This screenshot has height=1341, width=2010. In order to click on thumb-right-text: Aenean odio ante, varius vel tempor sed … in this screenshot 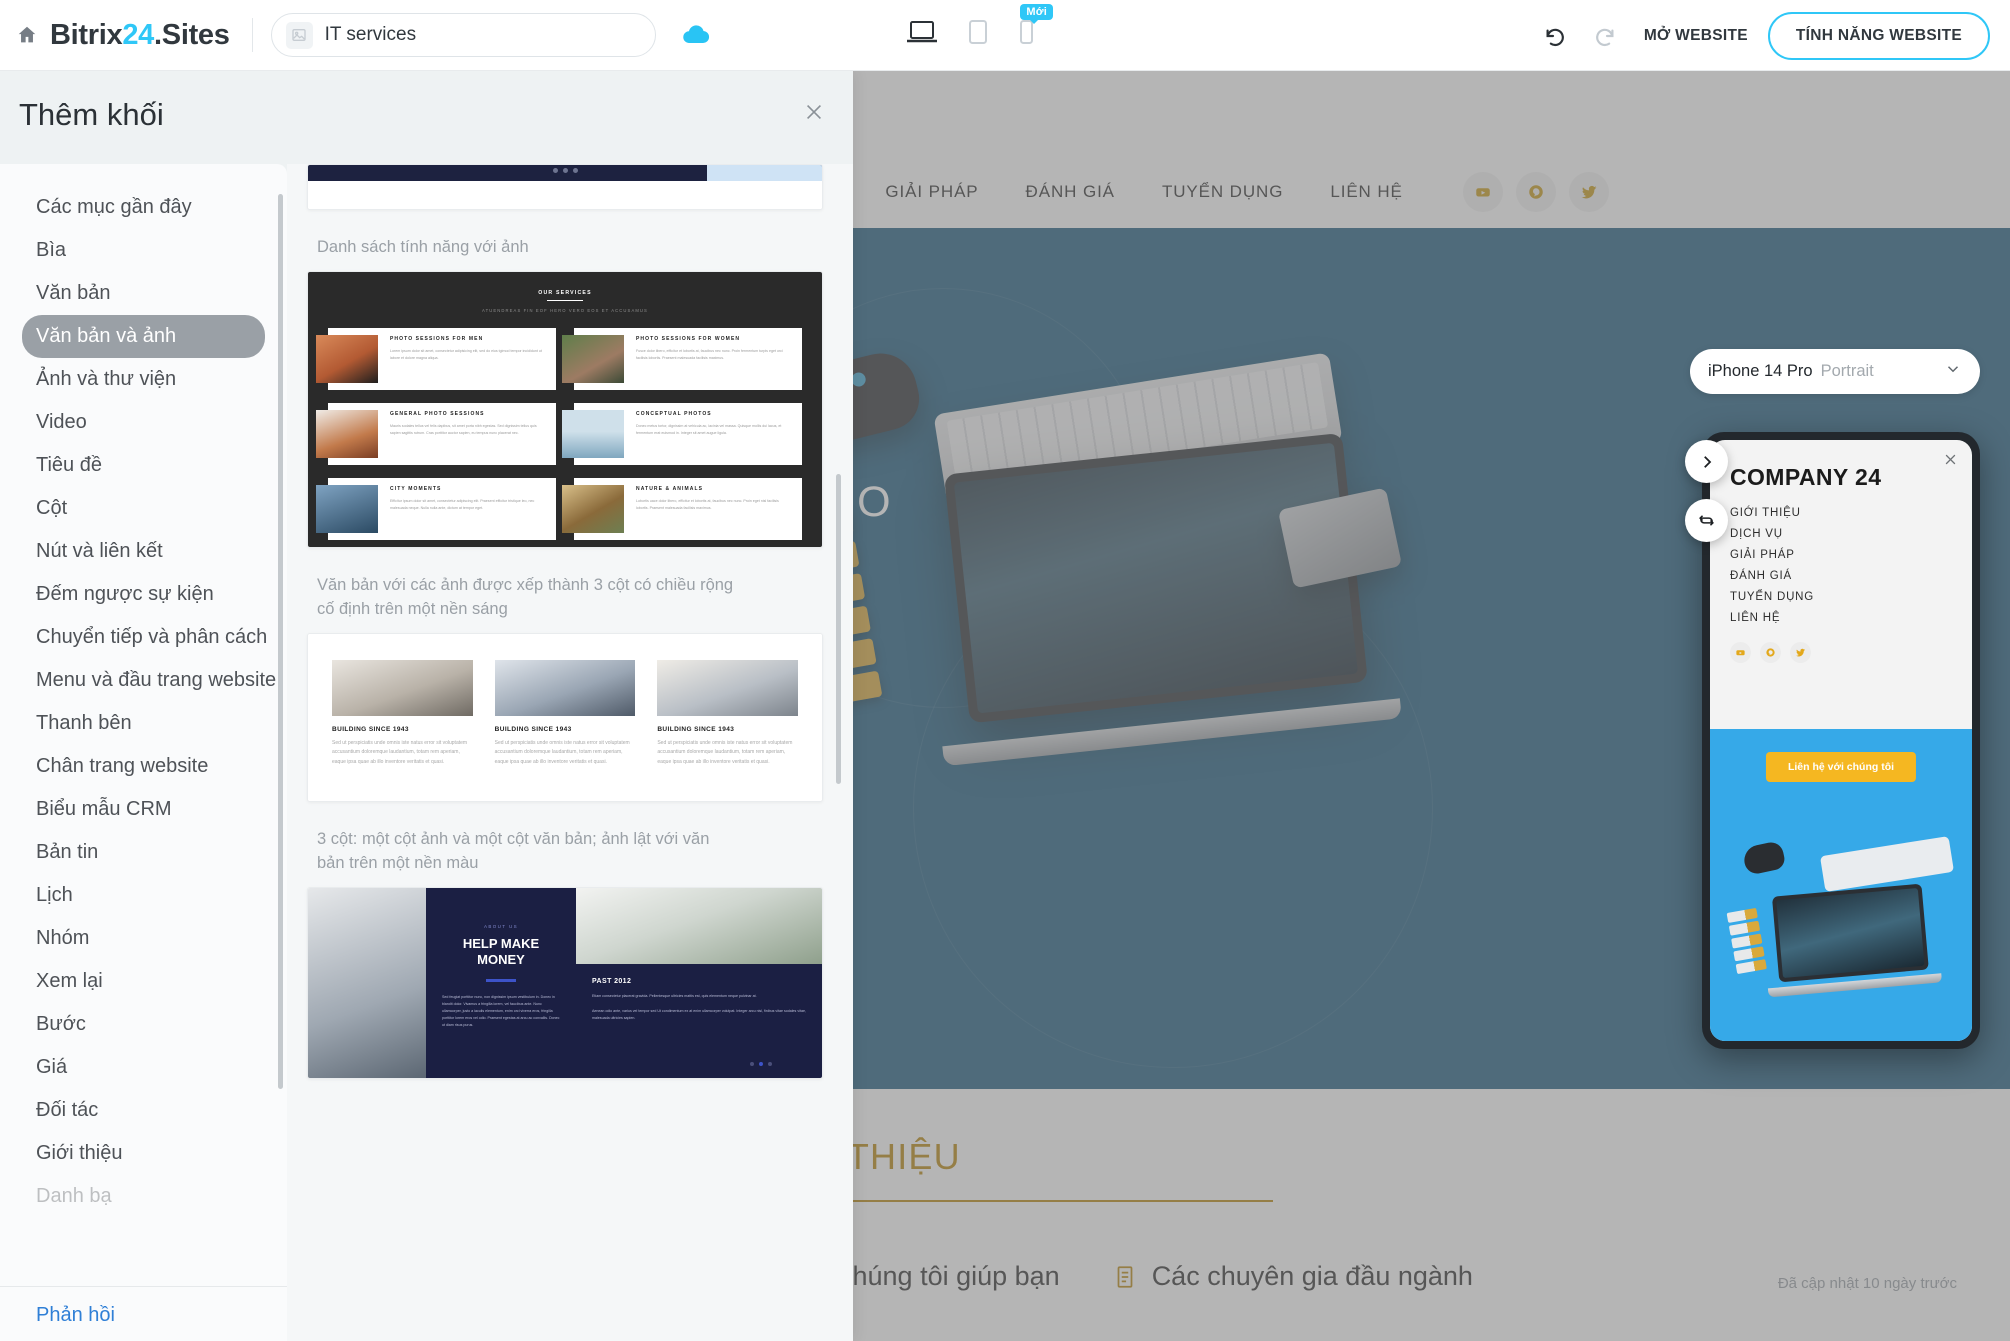, I will do `click(699, 1014)`.